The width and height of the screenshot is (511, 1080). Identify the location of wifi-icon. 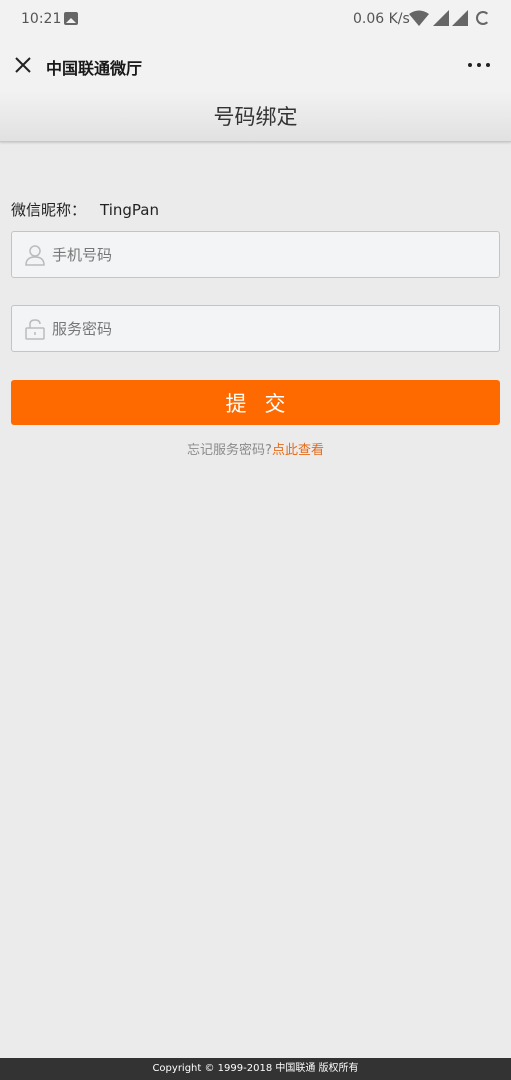
(419, 18).